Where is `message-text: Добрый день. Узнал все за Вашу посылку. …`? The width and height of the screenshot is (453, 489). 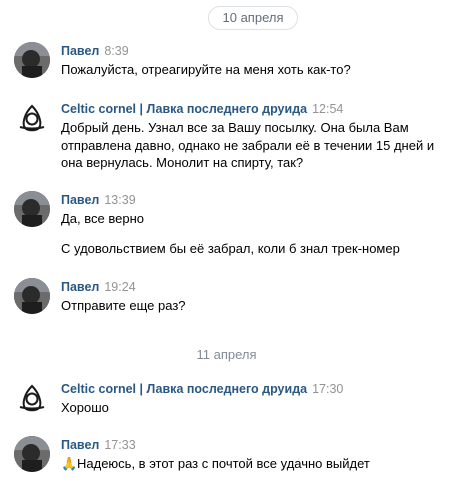
message-text: Добрый день. Узнал все за Вашу посылку. … is located at coordinates (248, 145).